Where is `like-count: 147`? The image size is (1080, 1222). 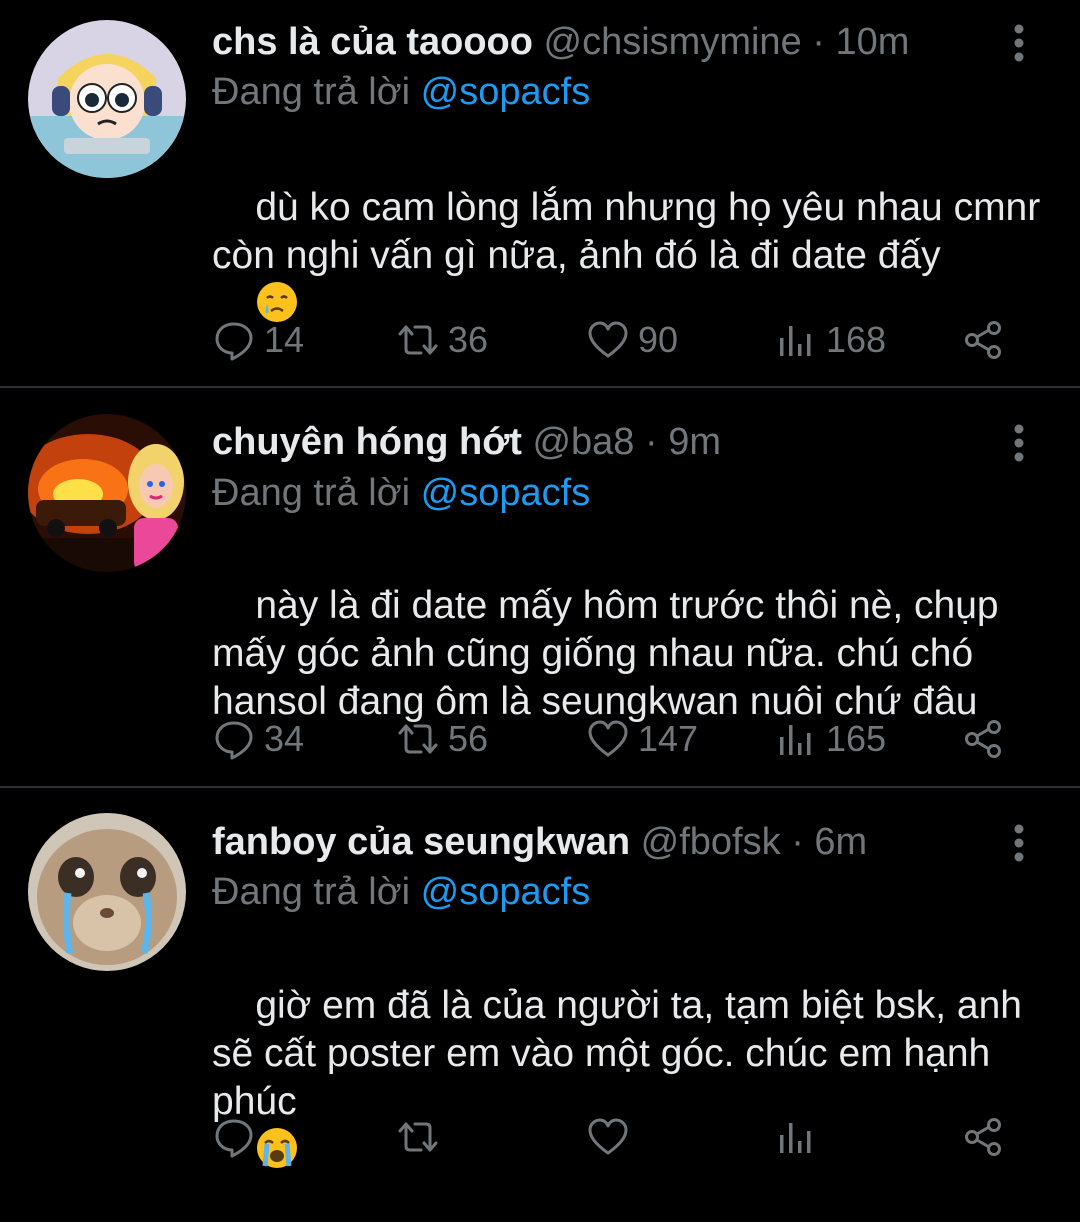
like-count: 147 is located at coordinates (668, 738).